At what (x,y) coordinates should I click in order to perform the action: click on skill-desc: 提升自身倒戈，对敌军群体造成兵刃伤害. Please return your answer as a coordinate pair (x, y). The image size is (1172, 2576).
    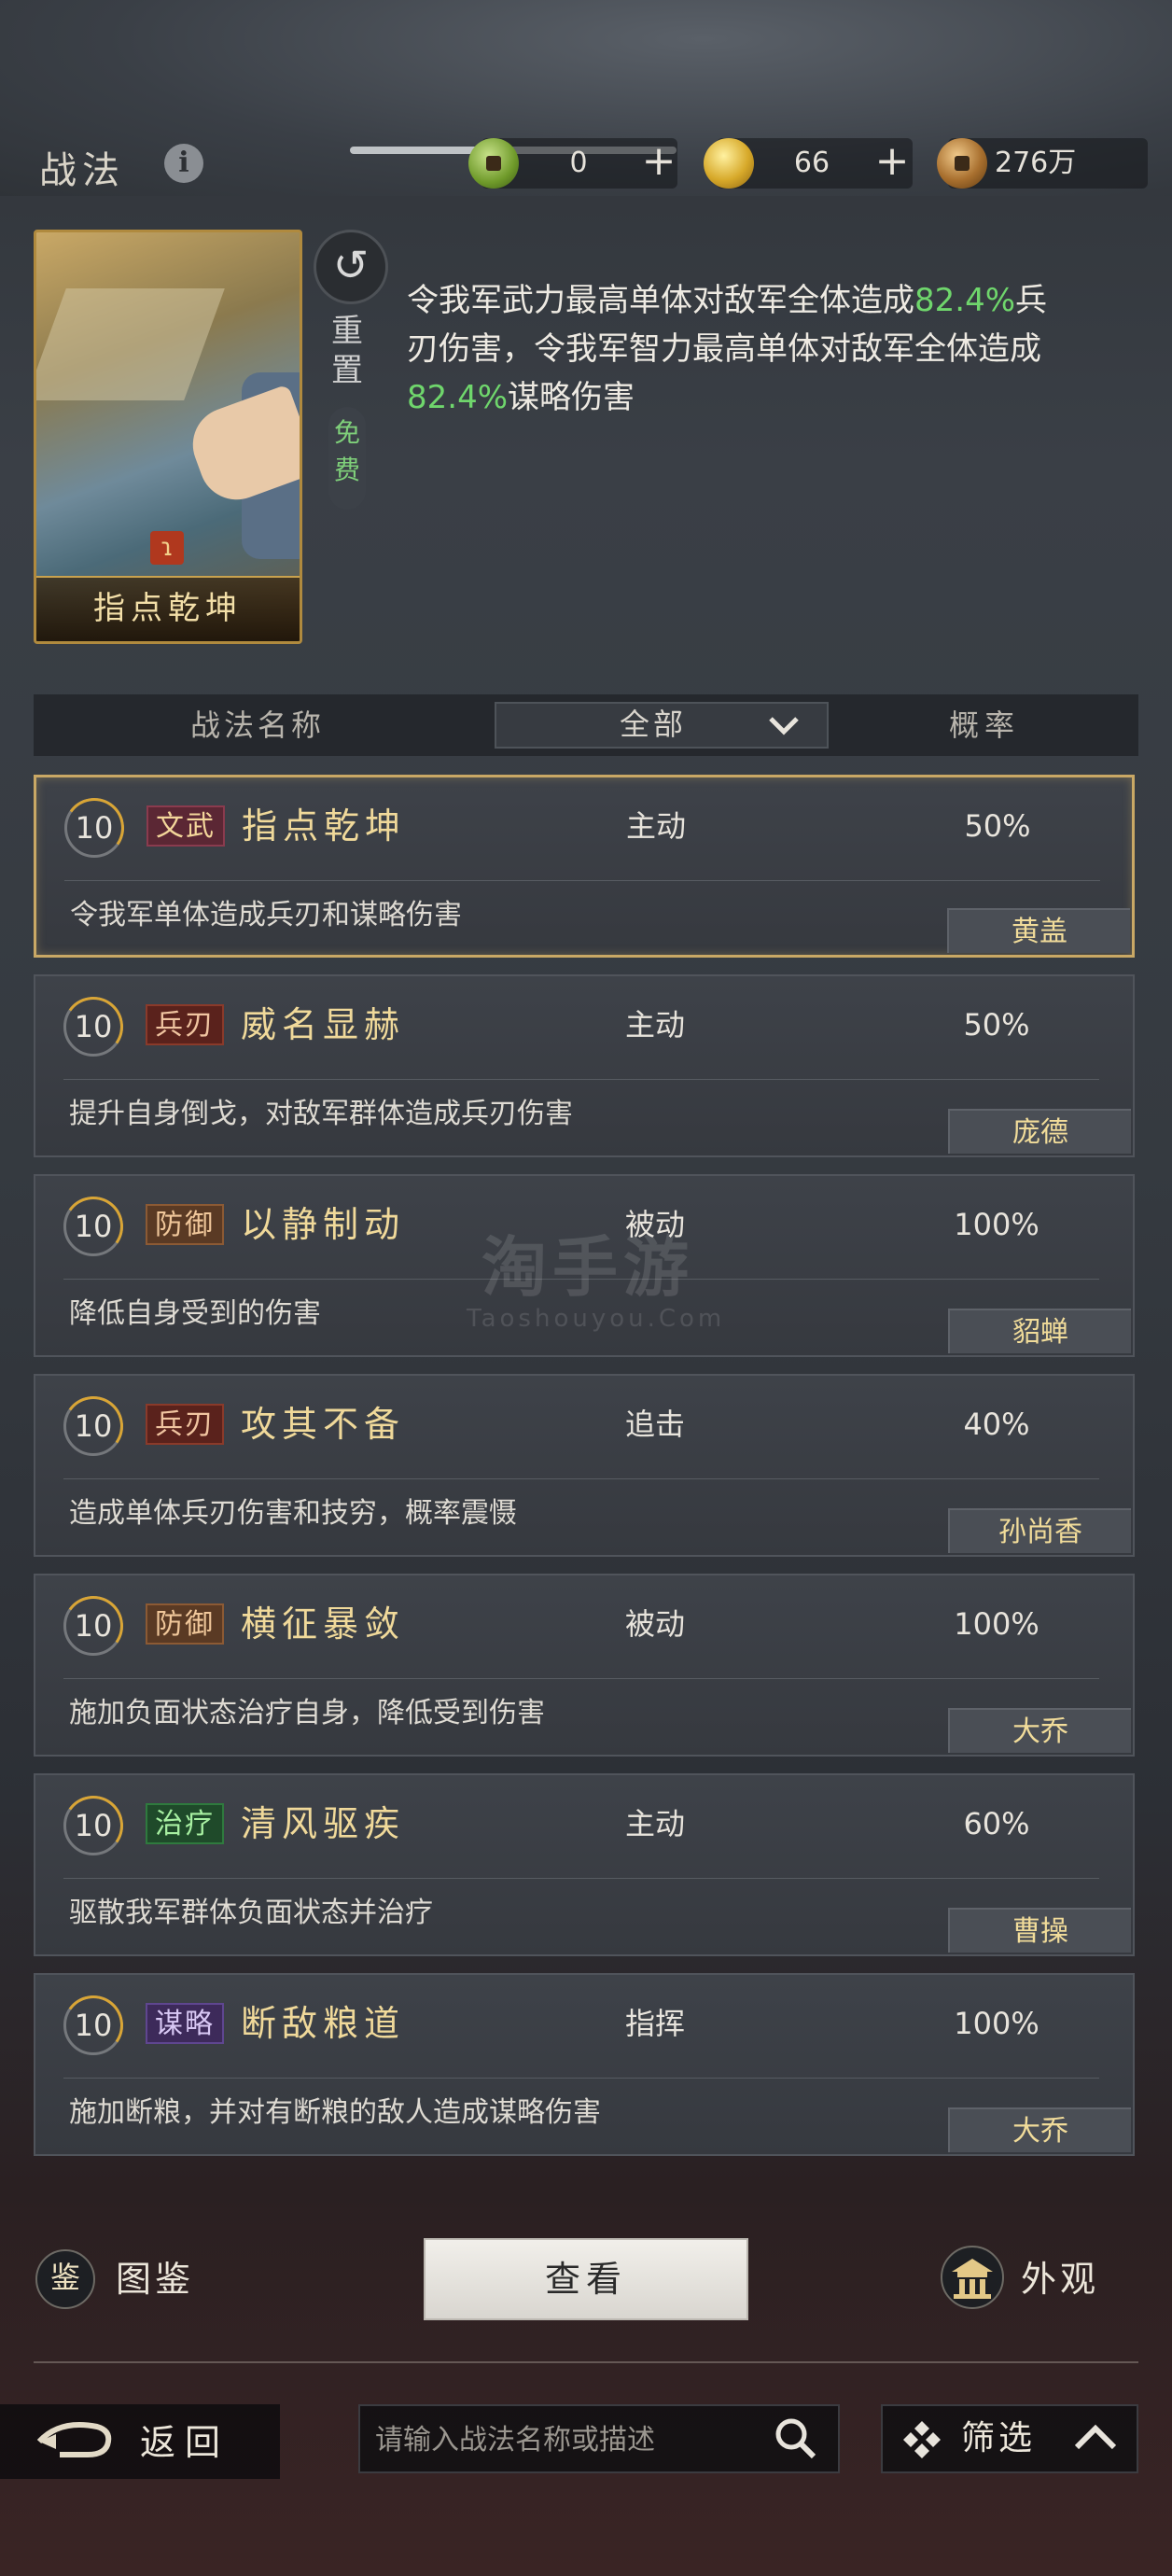
    Looking at the image, I should click on (321, 1114).